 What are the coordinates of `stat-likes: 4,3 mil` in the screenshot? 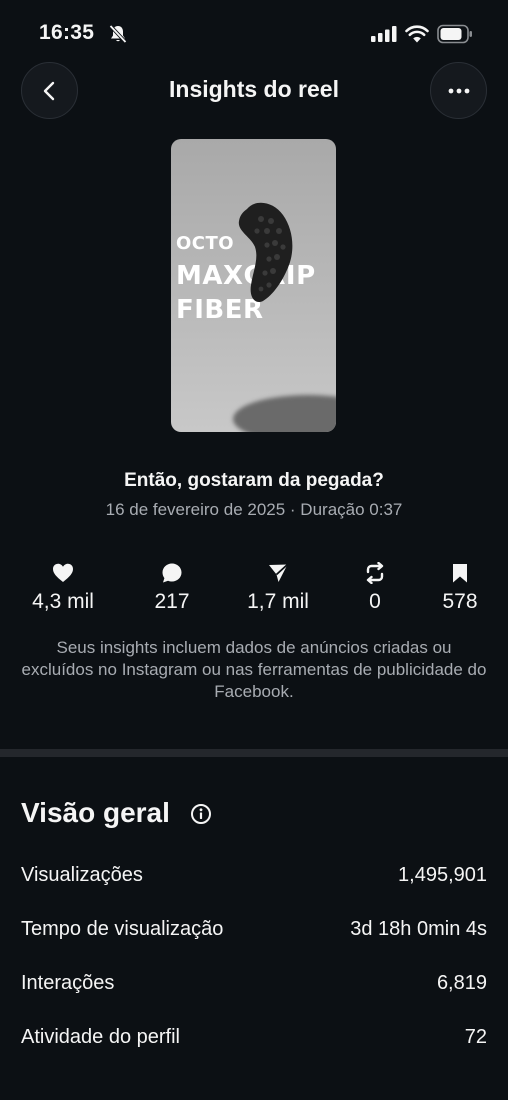 It's located at (63, 588).